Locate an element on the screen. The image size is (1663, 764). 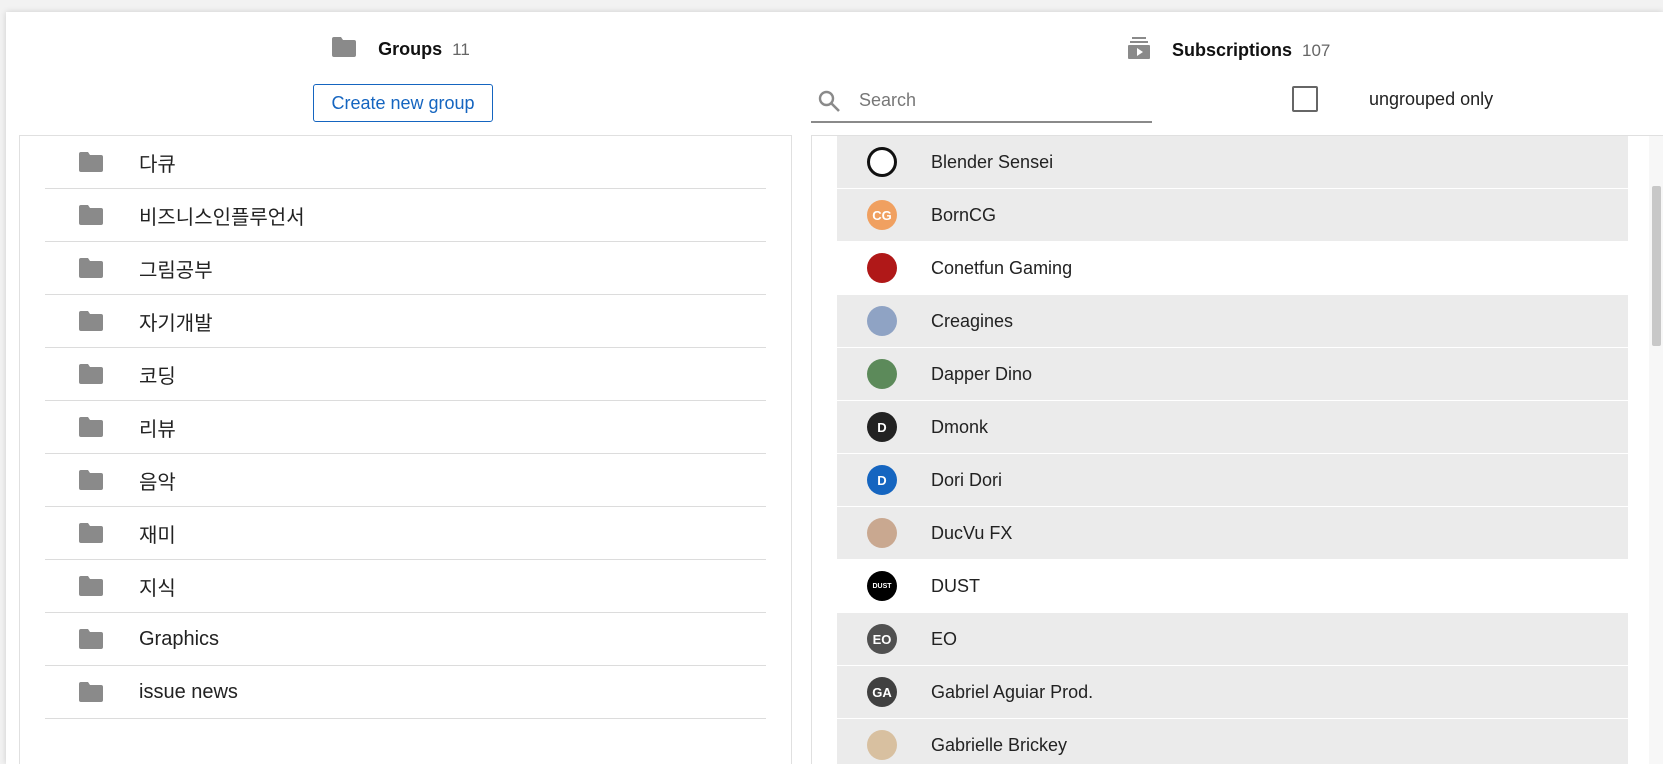
channel-avatar: CG is located at coordinates (882, 215).